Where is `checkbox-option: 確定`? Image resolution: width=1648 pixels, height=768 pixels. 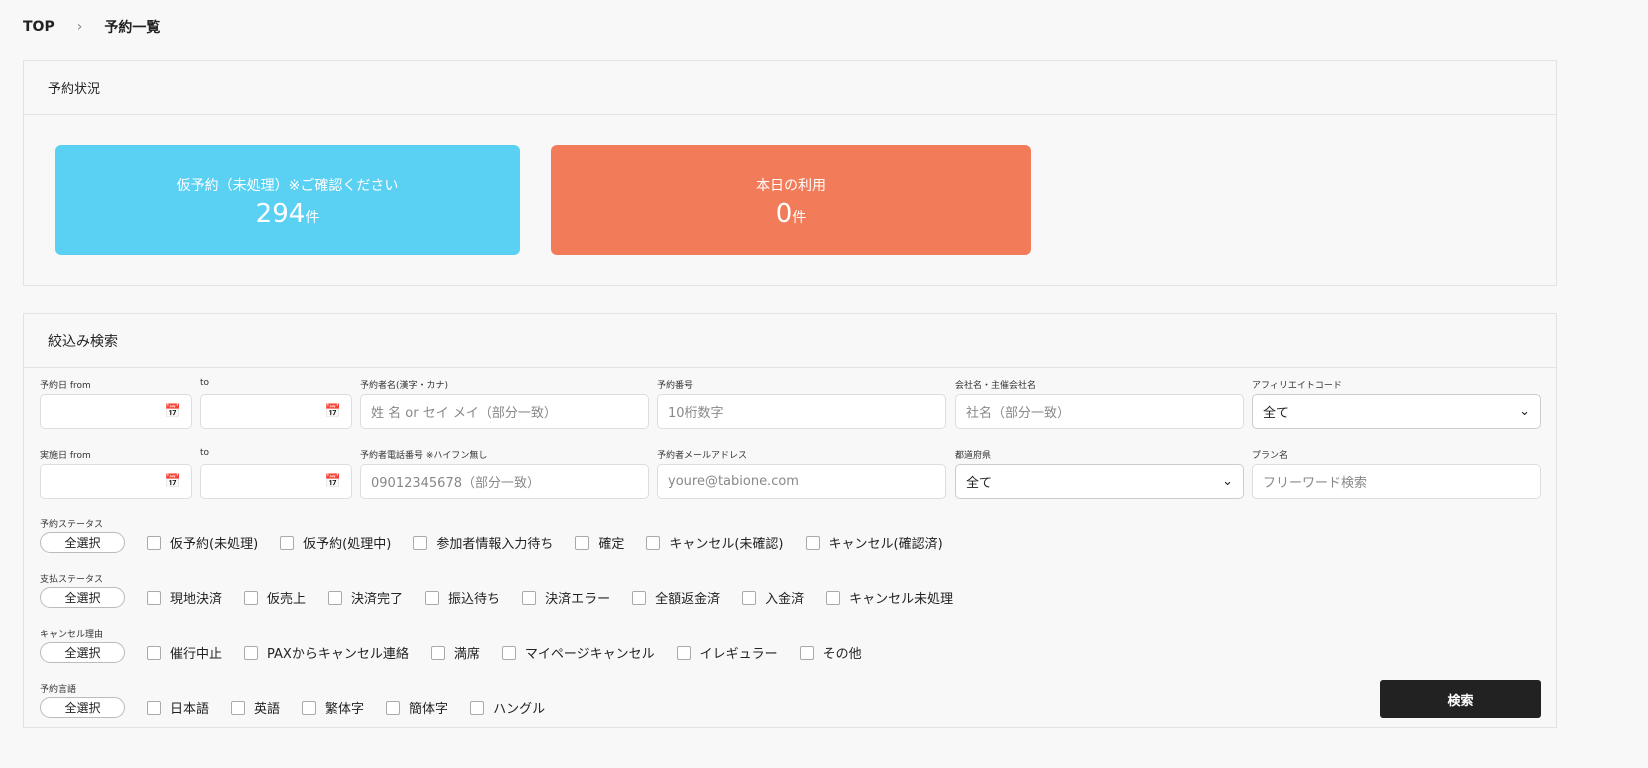
checkbox-option: 確定 is located at coordinates (599, 542).